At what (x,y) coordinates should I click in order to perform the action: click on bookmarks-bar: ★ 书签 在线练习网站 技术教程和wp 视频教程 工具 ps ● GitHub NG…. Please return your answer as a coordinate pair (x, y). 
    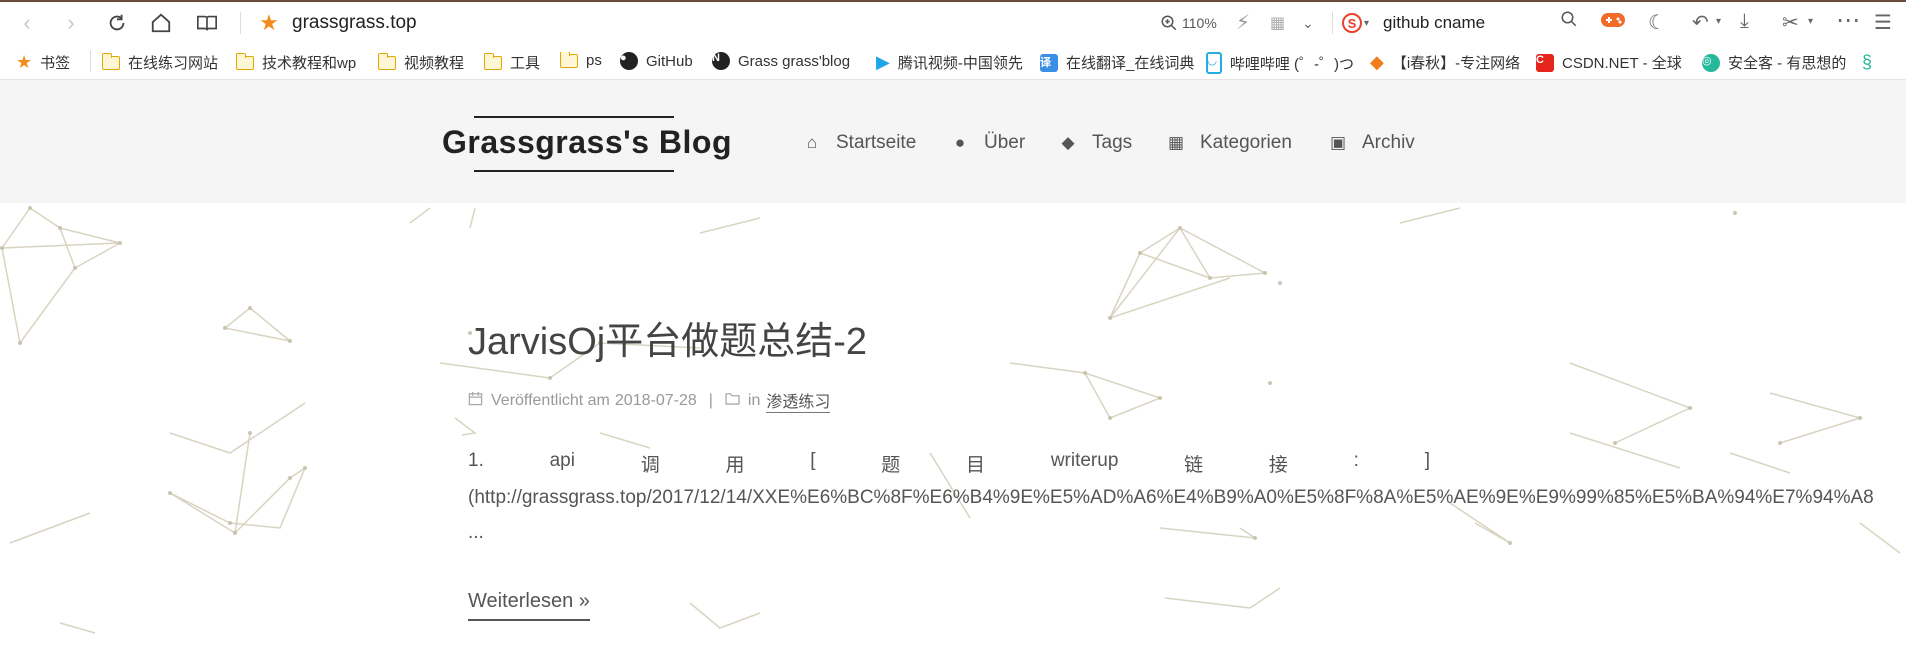
    Looking at the image, I should click on (953, 61).